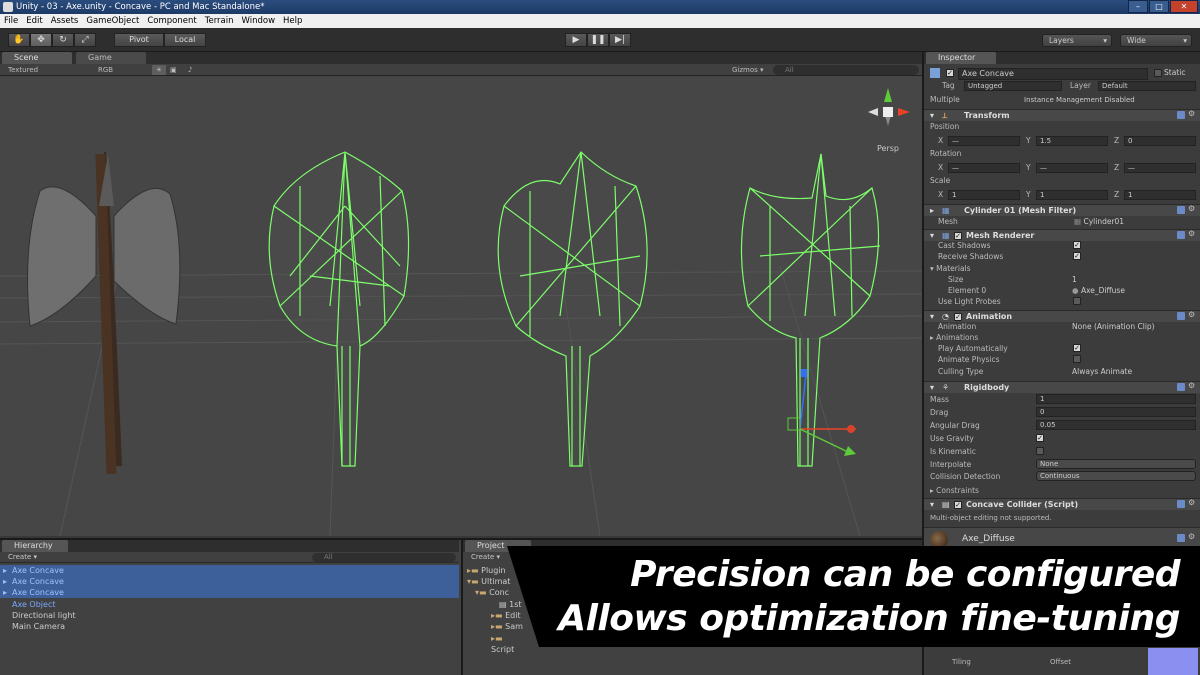  Describe the element at coordinates (1077, 301) in the screenshot. I see `use-light-probes-checkbox` at that location.